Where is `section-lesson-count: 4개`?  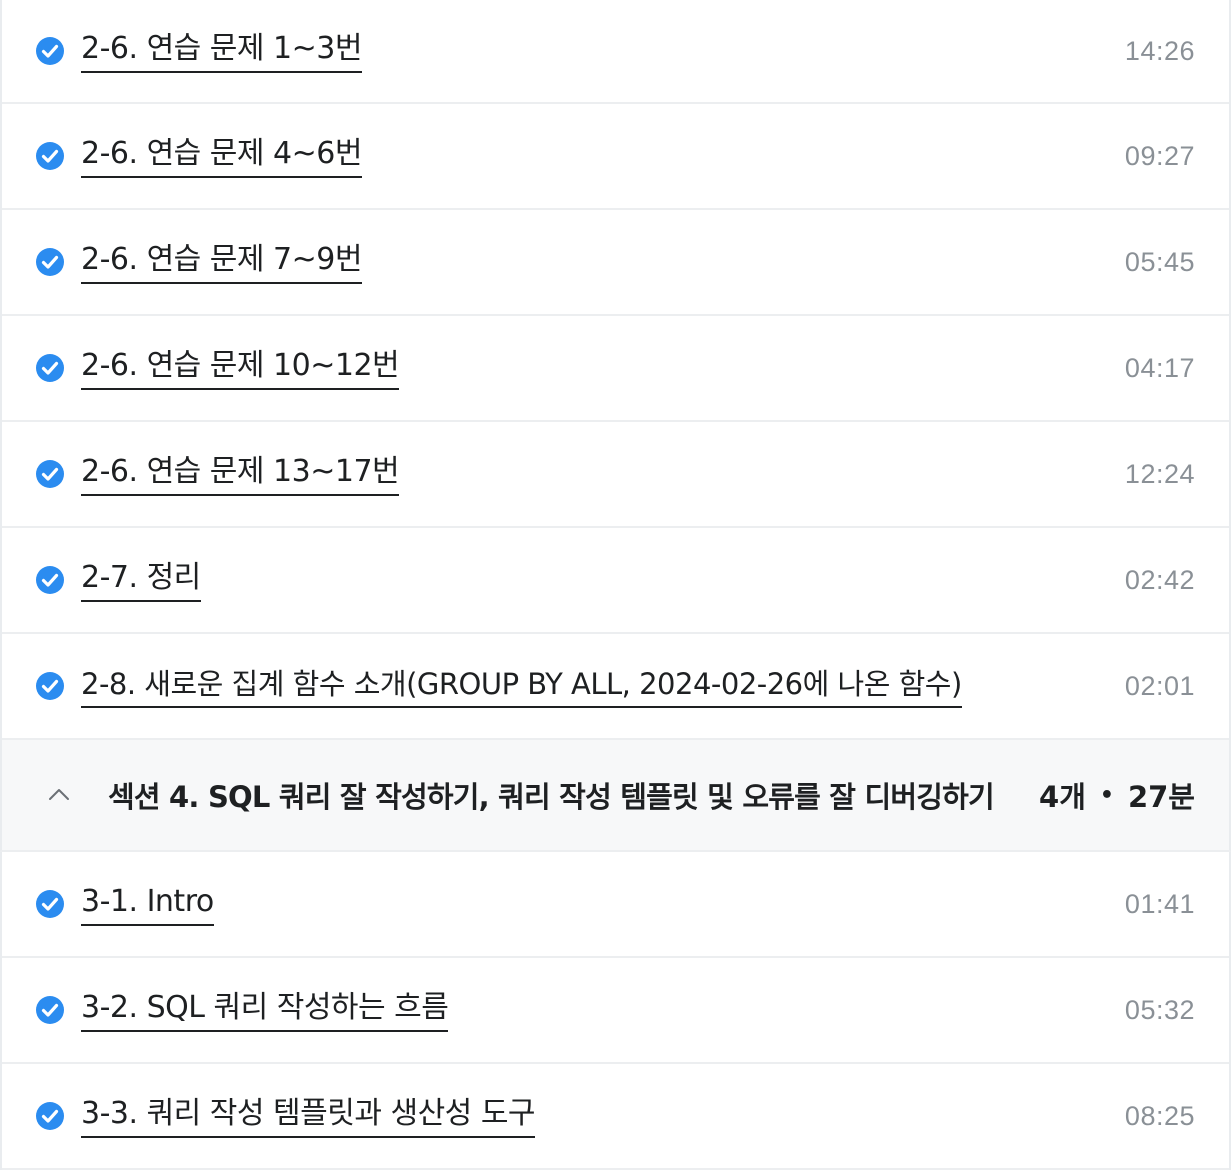
section-lesson-count: 4개 is located at coordinates (1062, 797).